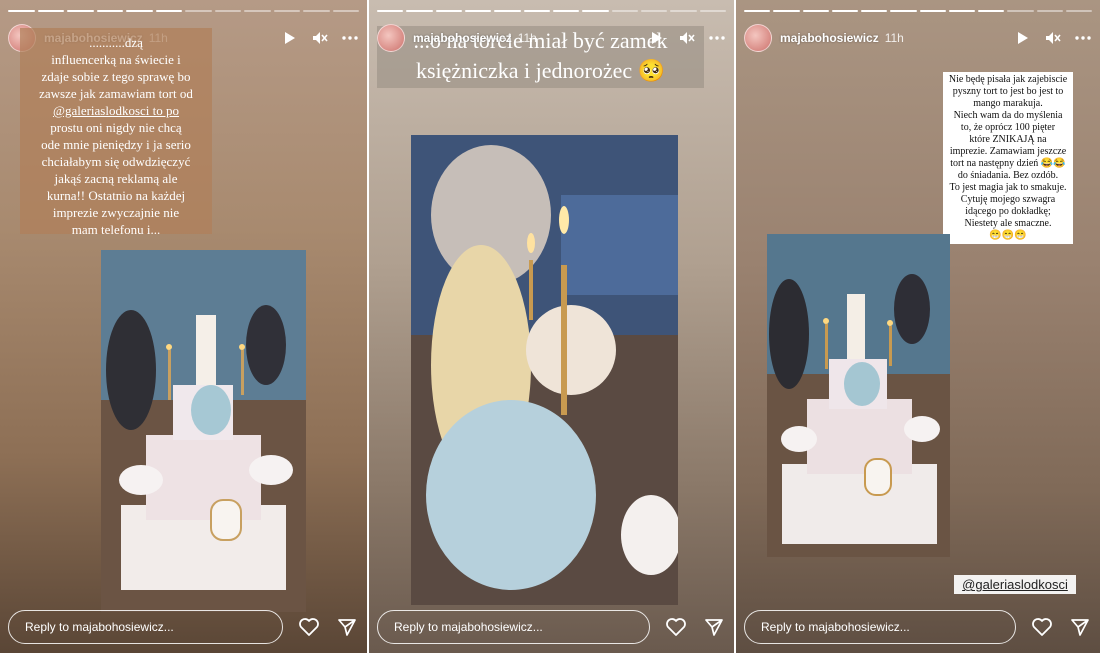  I want to click on text-line: prostu oni nigdy nie chcą, so click(116, 127).